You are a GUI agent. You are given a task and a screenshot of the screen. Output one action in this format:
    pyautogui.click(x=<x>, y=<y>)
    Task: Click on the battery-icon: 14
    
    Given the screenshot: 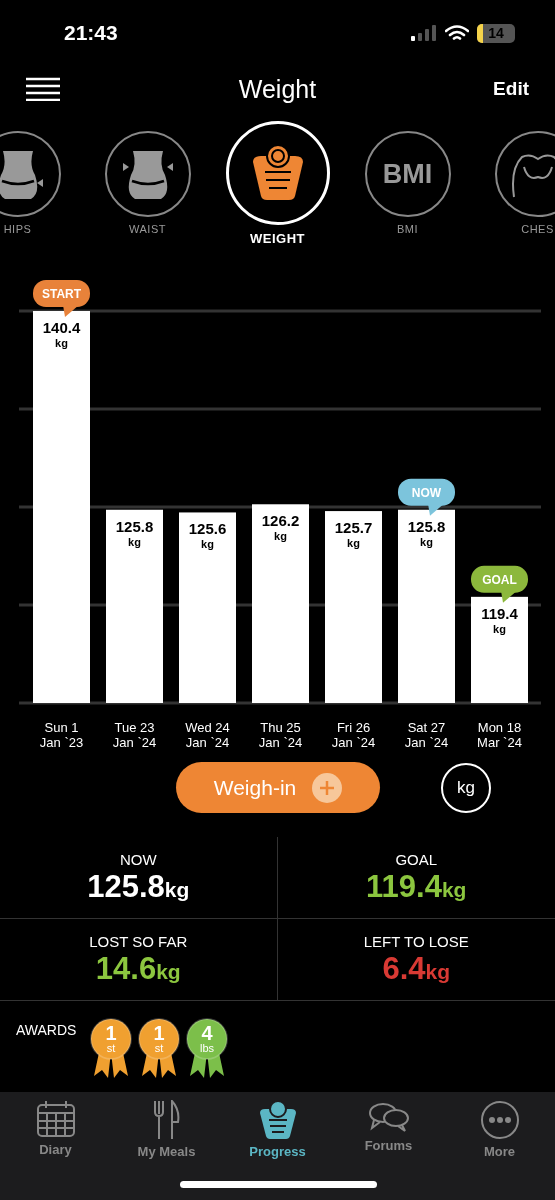 What is the action you would take?
    pyautogui.click(x=496, y=33)
    